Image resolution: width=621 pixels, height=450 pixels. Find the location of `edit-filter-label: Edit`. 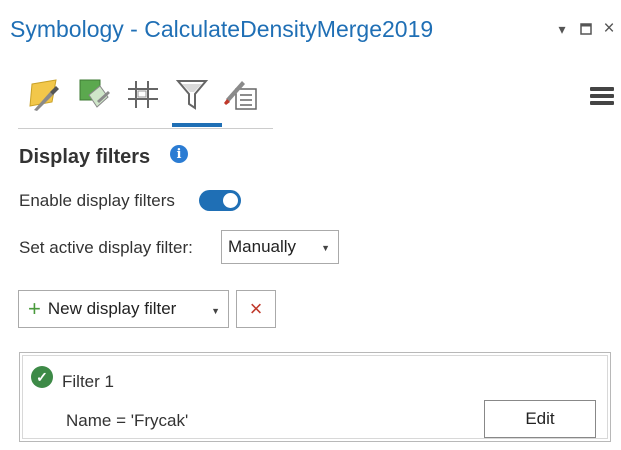

edit-filter-label: Edit is located at coordinates (540, 418).